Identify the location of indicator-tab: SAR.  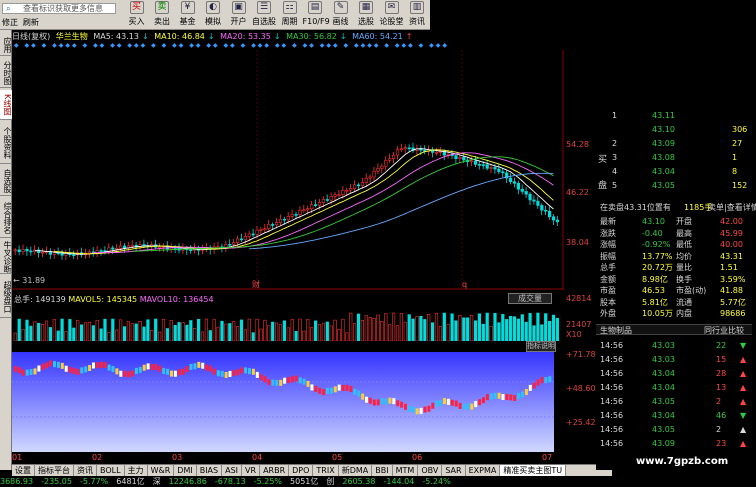
(454, 470).